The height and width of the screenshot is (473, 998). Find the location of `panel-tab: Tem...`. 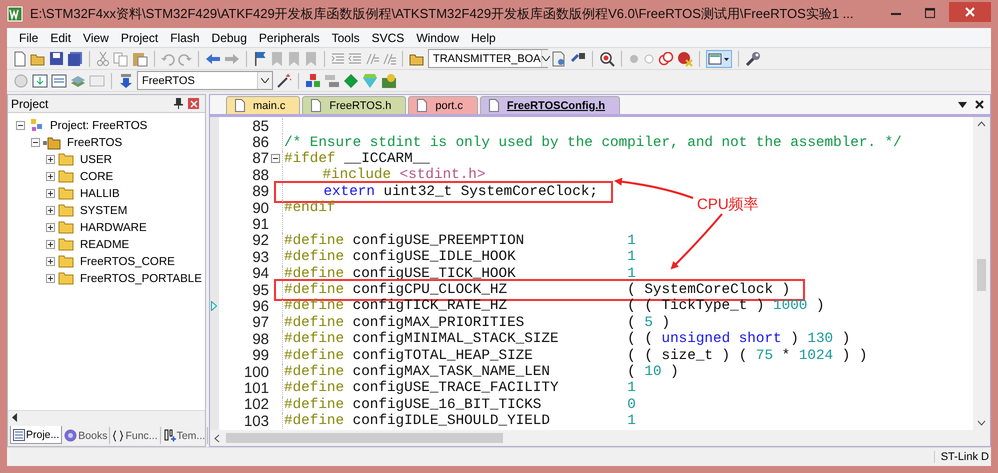

panel-tab: Tem... is located at coordinates (184, 435).